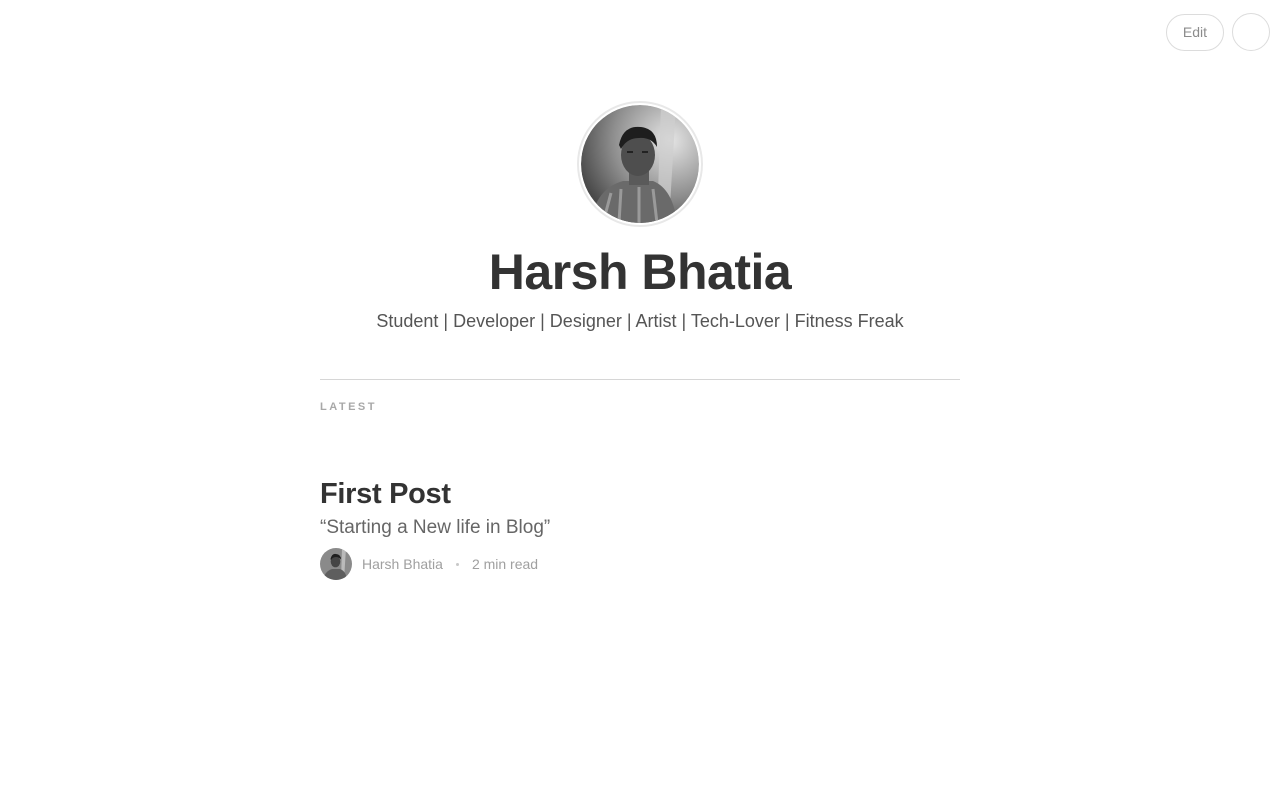 The height and width of the screenshot is (800, 1280). Describe the element at coordinates (402, 564) in the screenshot. I see `post-author: Harsh Bhatia` at that location.